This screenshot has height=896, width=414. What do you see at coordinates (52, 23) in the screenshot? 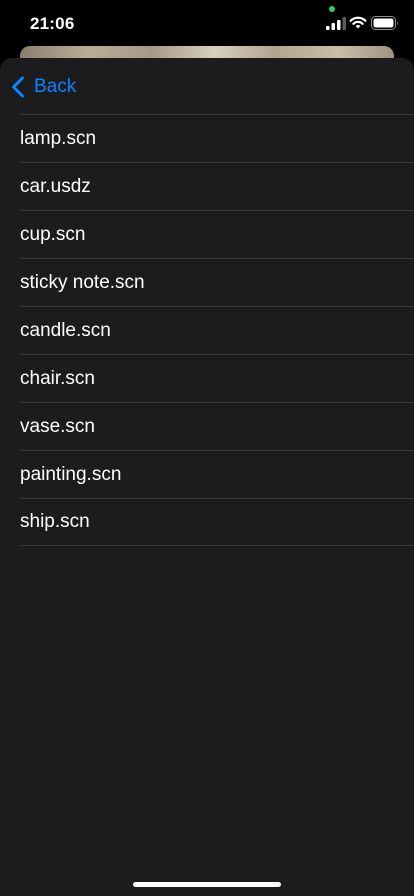
I see `status-time: 21:06` at bounding box center [52, 23].